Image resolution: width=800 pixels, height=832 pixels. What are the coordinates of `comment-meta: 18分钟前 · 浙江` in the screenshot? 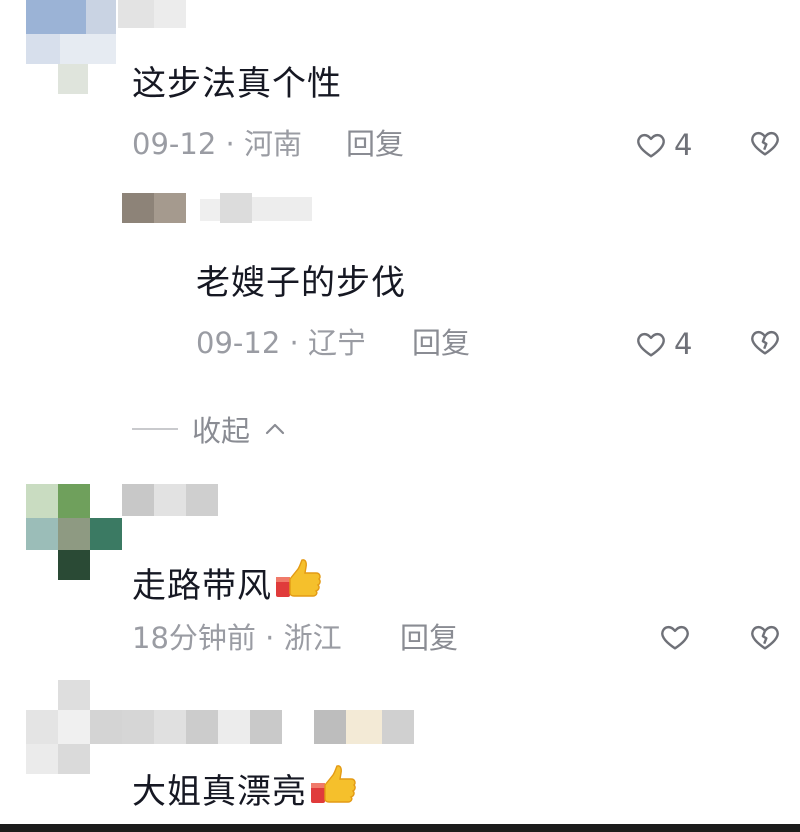 It's located at (237, 638).